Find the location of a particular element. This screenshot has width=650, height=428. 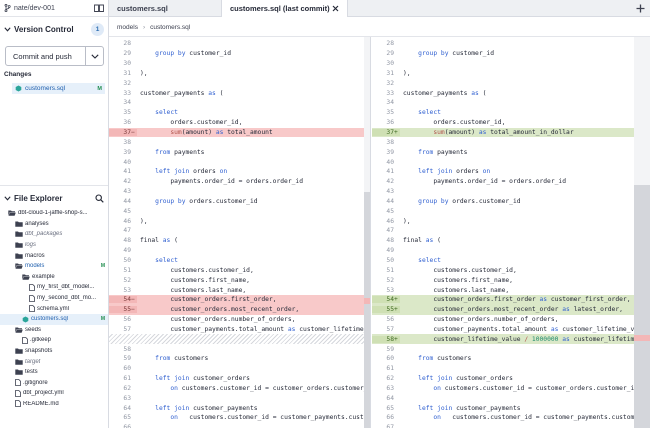

file-tree-file: schema.yml is located at coordinates (54, 308).